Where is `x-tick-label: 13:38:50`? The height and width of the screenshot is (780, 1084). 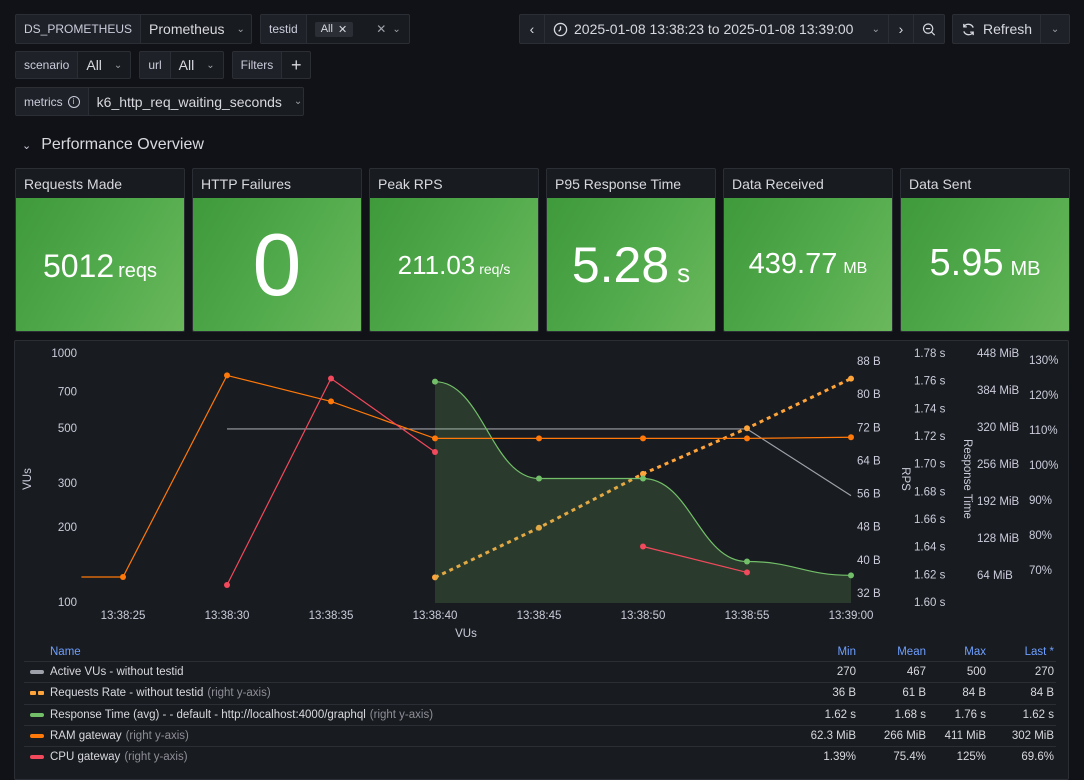
x-tick-label: 13:38:50 is located at coordinates (643, 616).